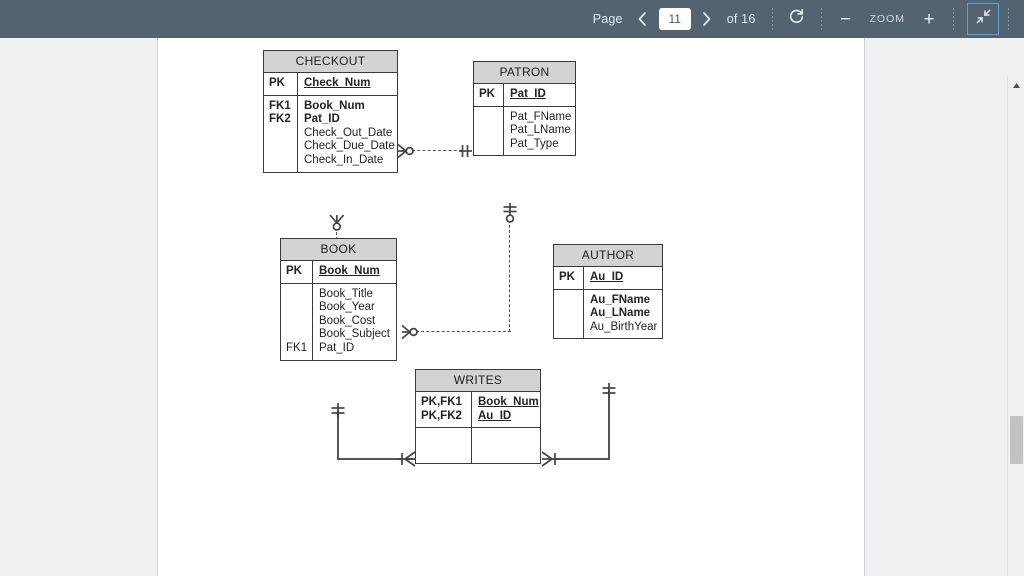 Image resolution: width=1024 pixels, height=576 pixels. I want to click on rotate-button, so click(797, 19).